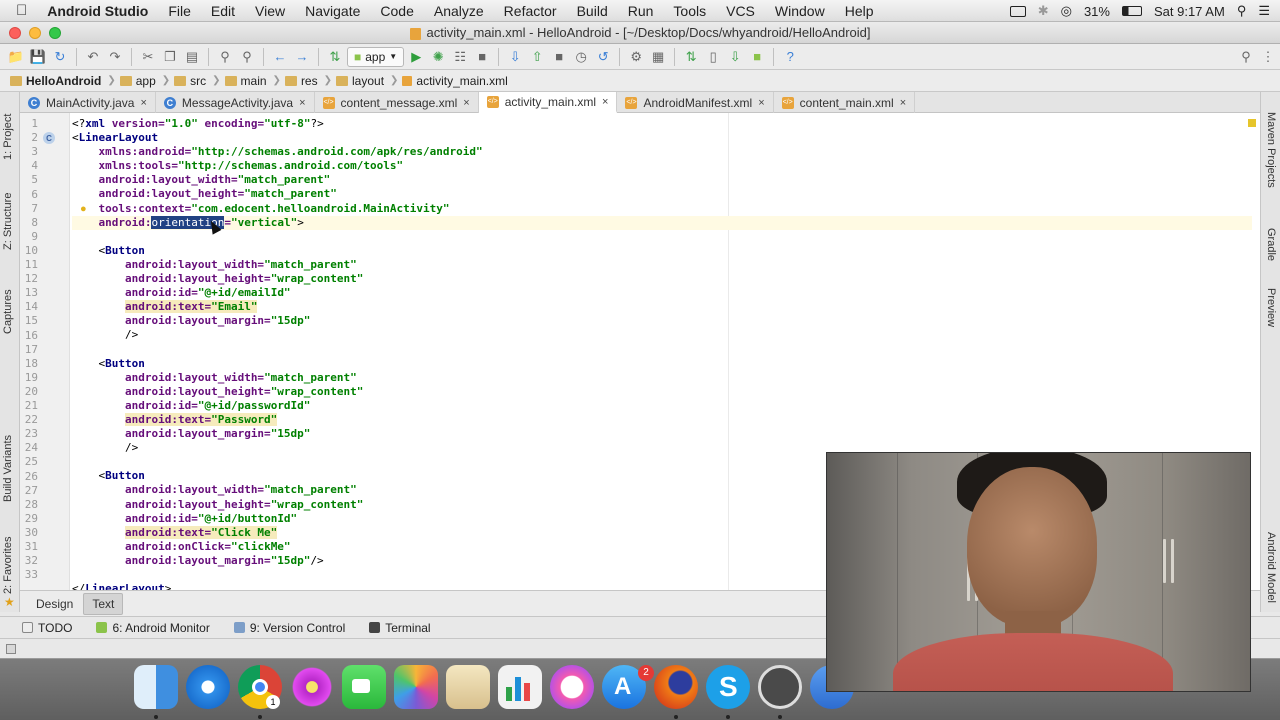  What do you see at coordinates (636, 57) in the screenshot?
I see `settings-icon: ⚙` at bounding box center [636, 57].